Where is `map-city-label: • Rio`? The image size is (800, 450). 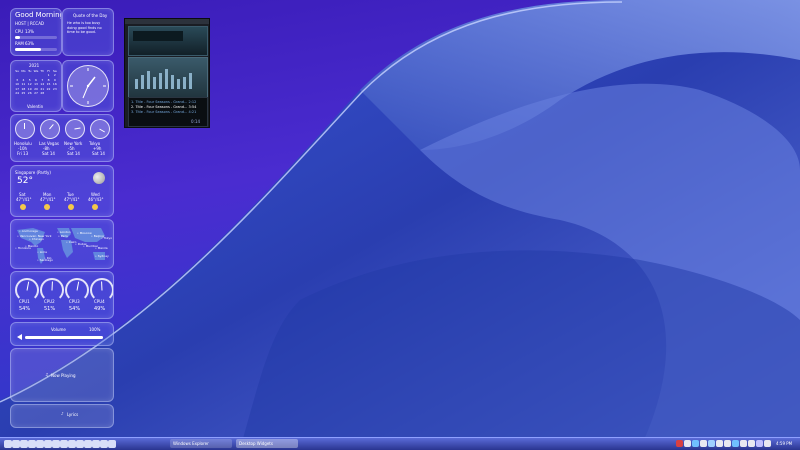 map-city-label: • Rio is located at coordinates (48, 258).